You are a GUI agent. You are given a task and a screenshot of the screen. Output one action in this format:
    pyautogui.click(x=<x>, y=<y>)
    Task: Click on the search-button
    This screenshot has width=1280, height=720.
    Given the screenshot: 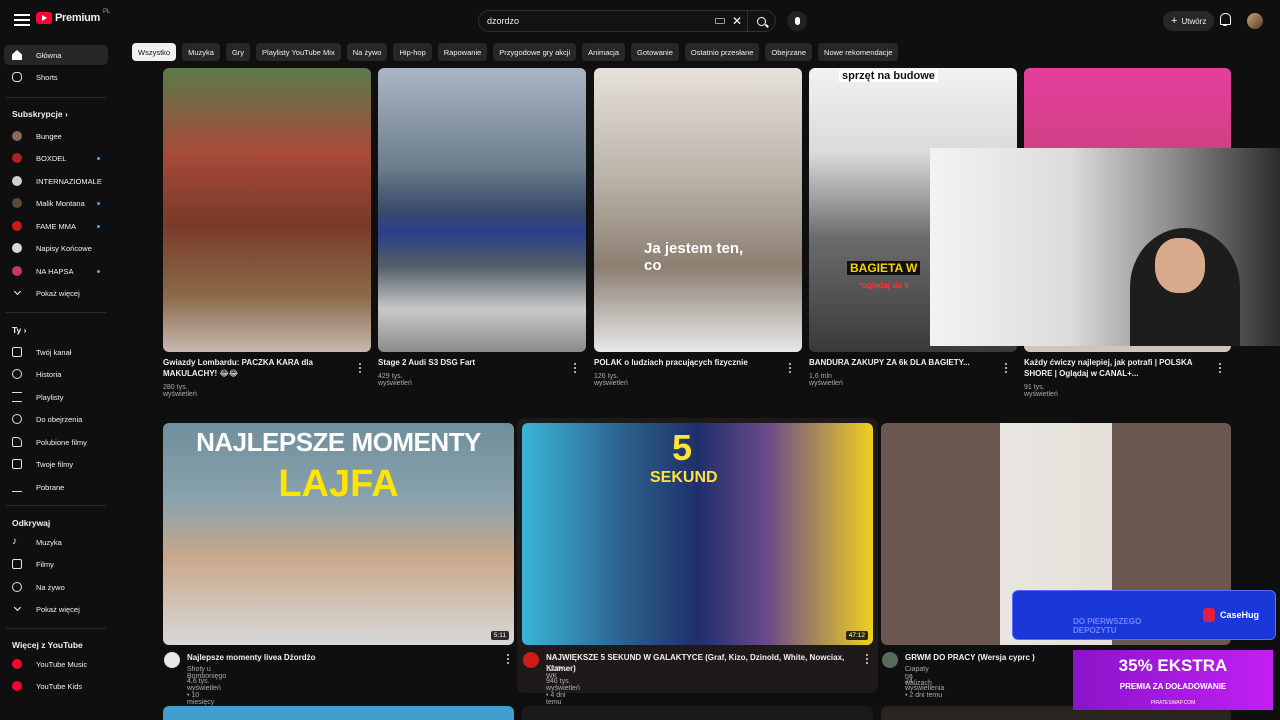 What is the action you would take?
    pyautogui.click(x=761, y=21)
    